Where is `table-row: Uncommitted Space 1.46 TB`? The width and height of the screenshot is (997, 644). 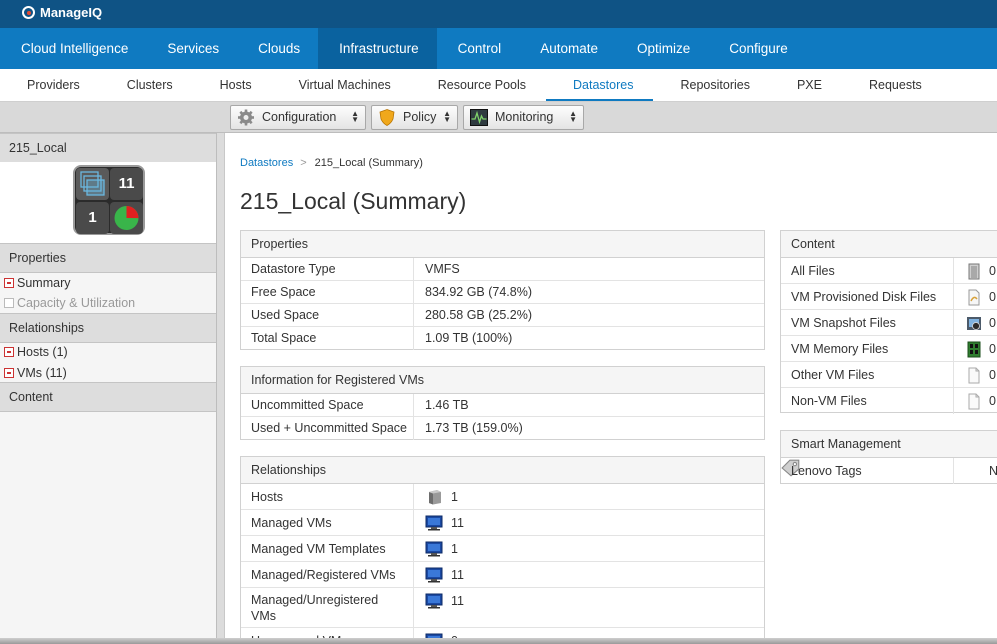 table-row: Uncommitted Space 1.46 TB is located at coordinates (502, 405).